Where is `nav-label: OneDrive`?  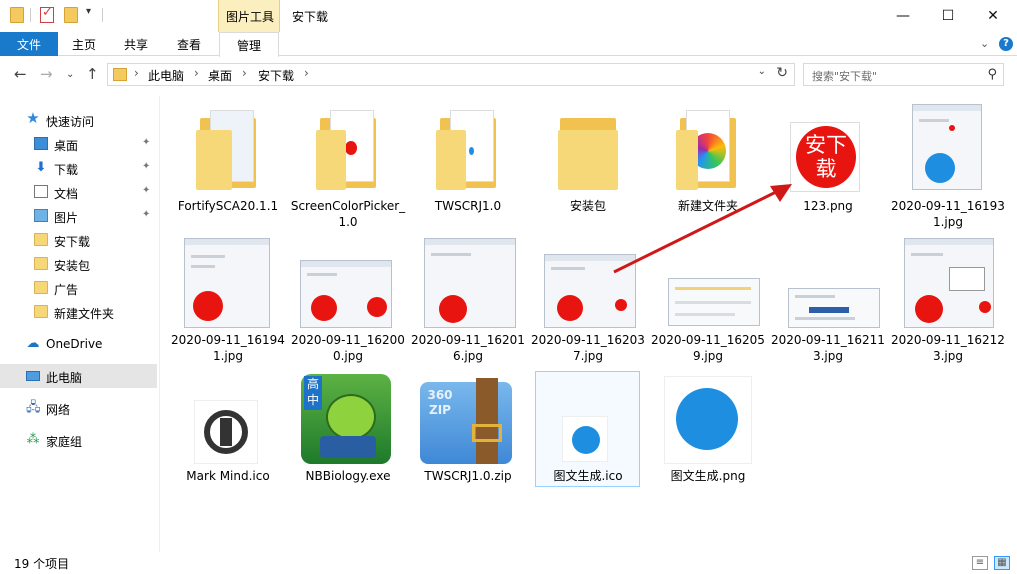
nav-label: OneDrive is located at coordinates (74, 344).